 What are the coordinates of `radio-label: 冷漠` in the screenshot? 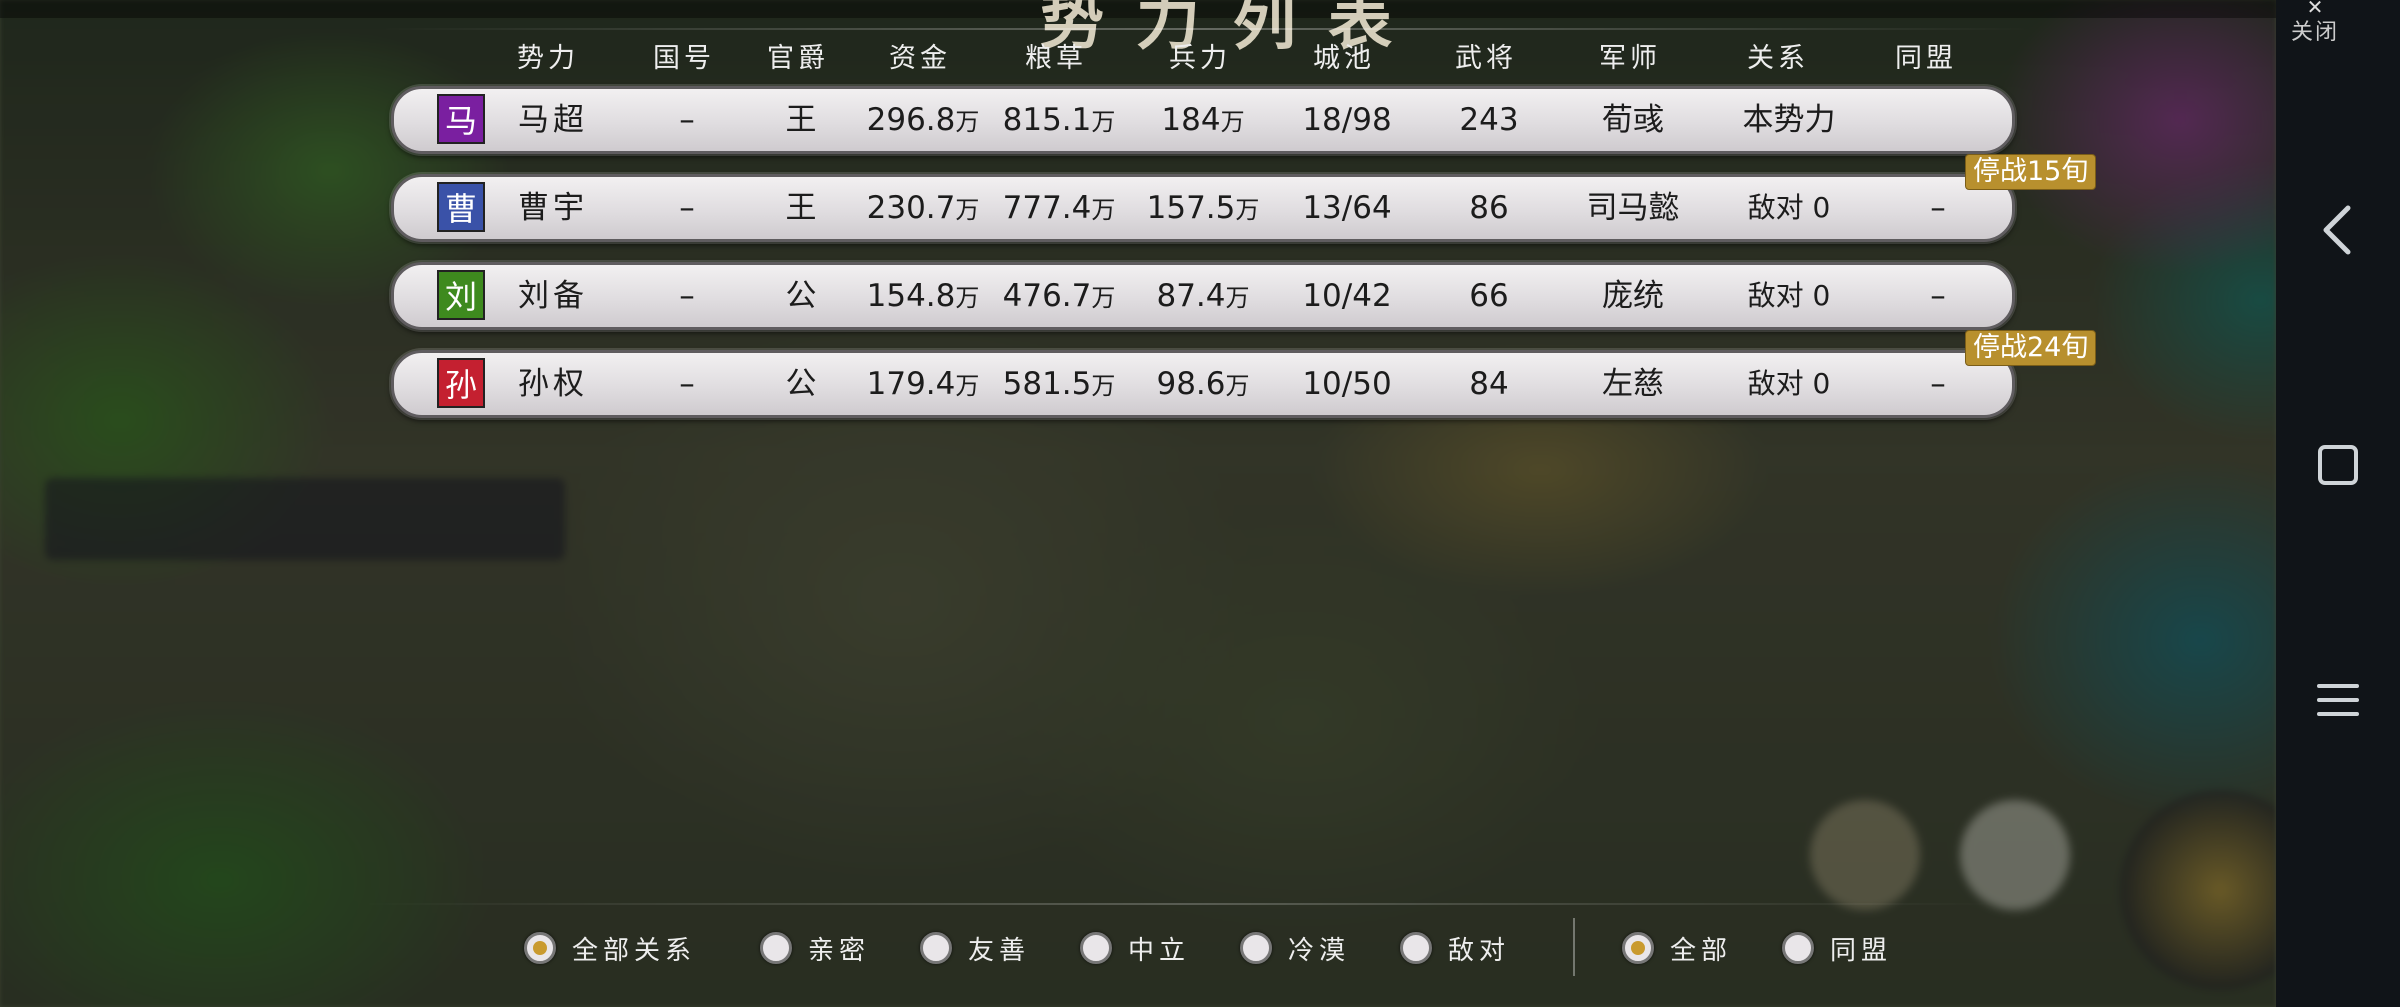 It's located at (1319, 950).